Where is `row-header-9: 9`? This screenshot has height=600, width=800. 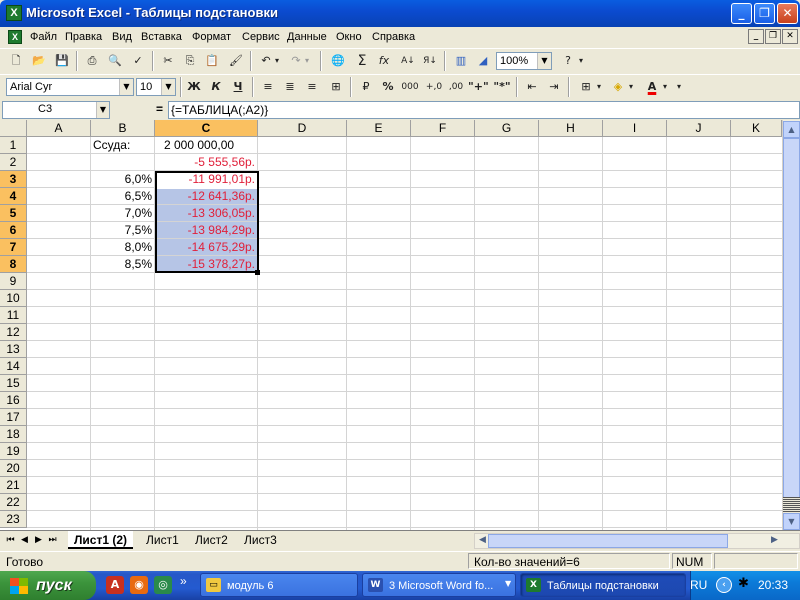 row-header-9: 9 is located at coordinates (13, 281).